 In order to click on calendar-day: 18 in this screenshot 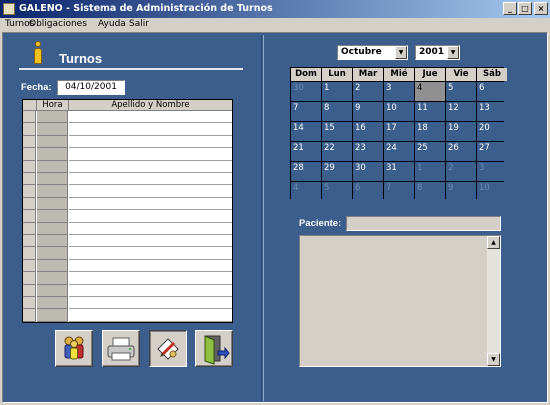, I will do `click(430, 131)`.